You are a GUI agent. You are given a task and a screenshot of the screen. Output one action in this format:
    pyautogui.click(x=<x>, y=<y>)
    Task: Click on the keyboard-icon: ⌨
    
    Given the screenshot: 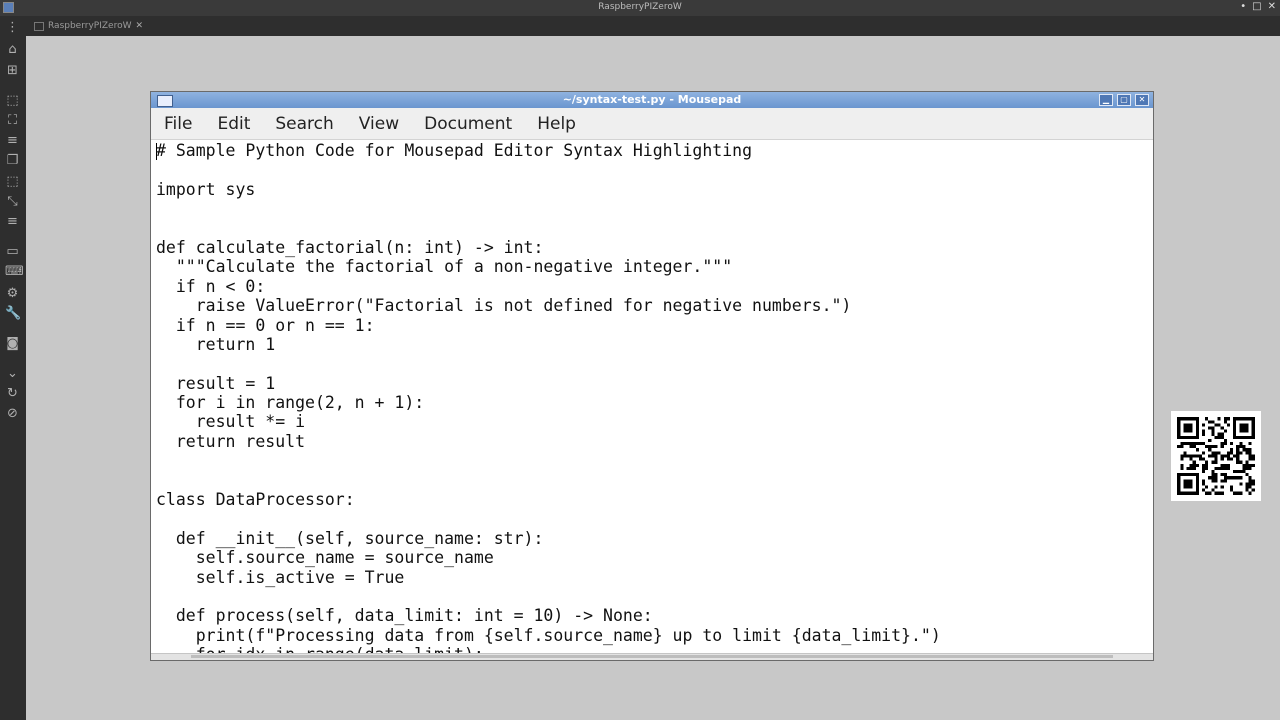 What is the action you would take?
    pyautogui.click(x=14, y=271)
    